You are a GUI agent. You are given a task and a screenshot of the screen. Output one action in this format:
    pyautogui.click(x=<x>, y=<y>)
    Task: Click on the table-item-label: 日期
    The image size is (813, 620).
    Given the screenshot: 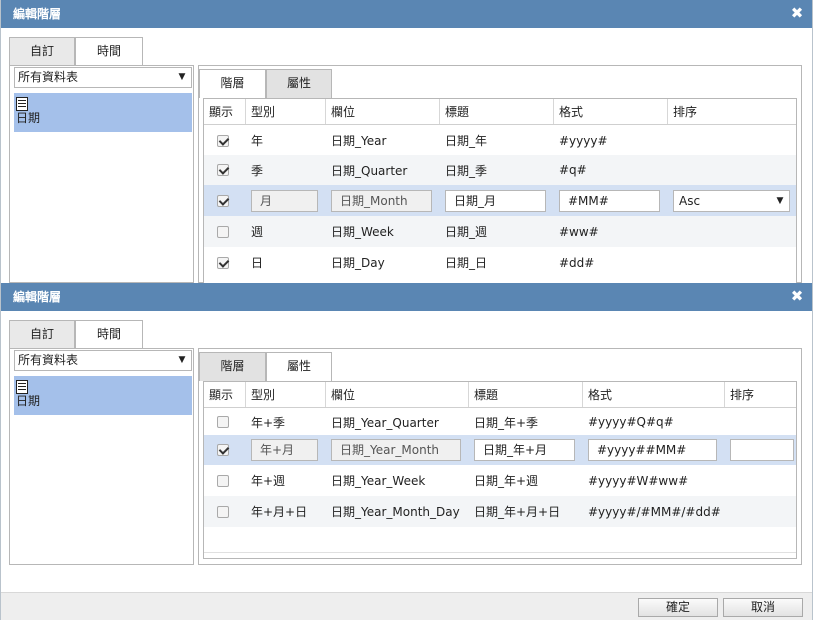 What is the action you would take?
    pyautogui.click(x=28, y=401)
    